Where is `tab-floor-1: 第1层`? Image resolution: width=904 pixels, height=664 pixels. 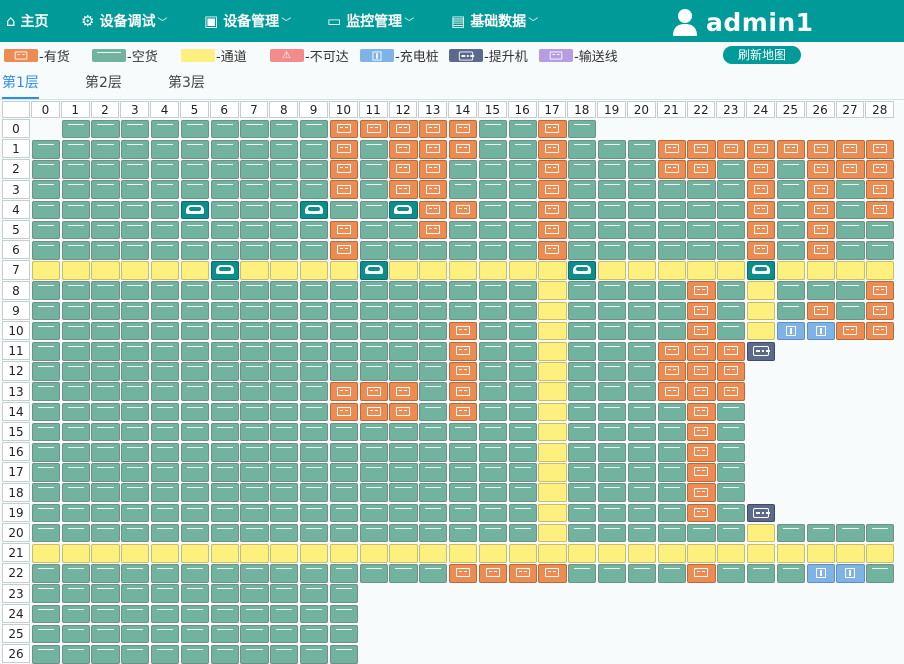
tab-floor-1: 第1层 is located at coordinates (20, 84).